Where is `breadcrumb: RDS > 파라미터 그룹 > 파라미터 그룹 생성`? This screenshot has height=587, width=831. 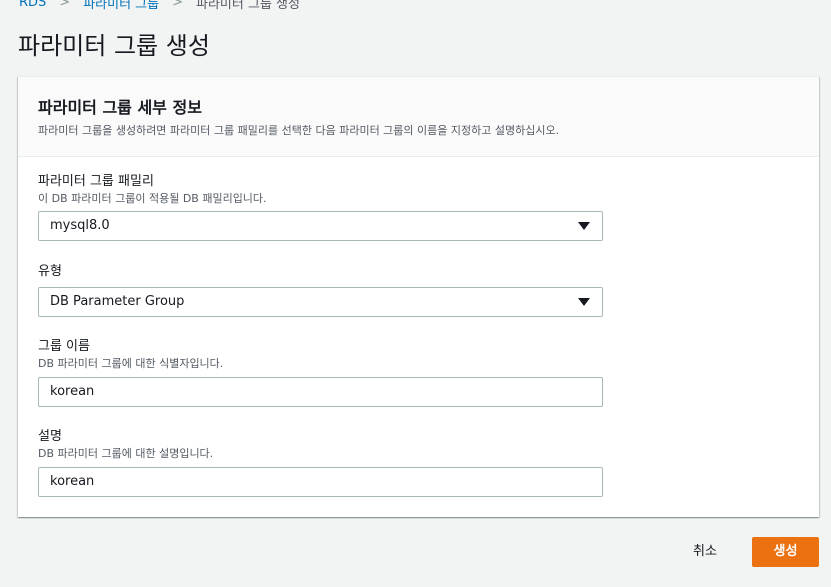 breadcrumb: RDS > 파라미터 그룹 > 파라미터 그룹 생성 is located at coordinates (159, 6).